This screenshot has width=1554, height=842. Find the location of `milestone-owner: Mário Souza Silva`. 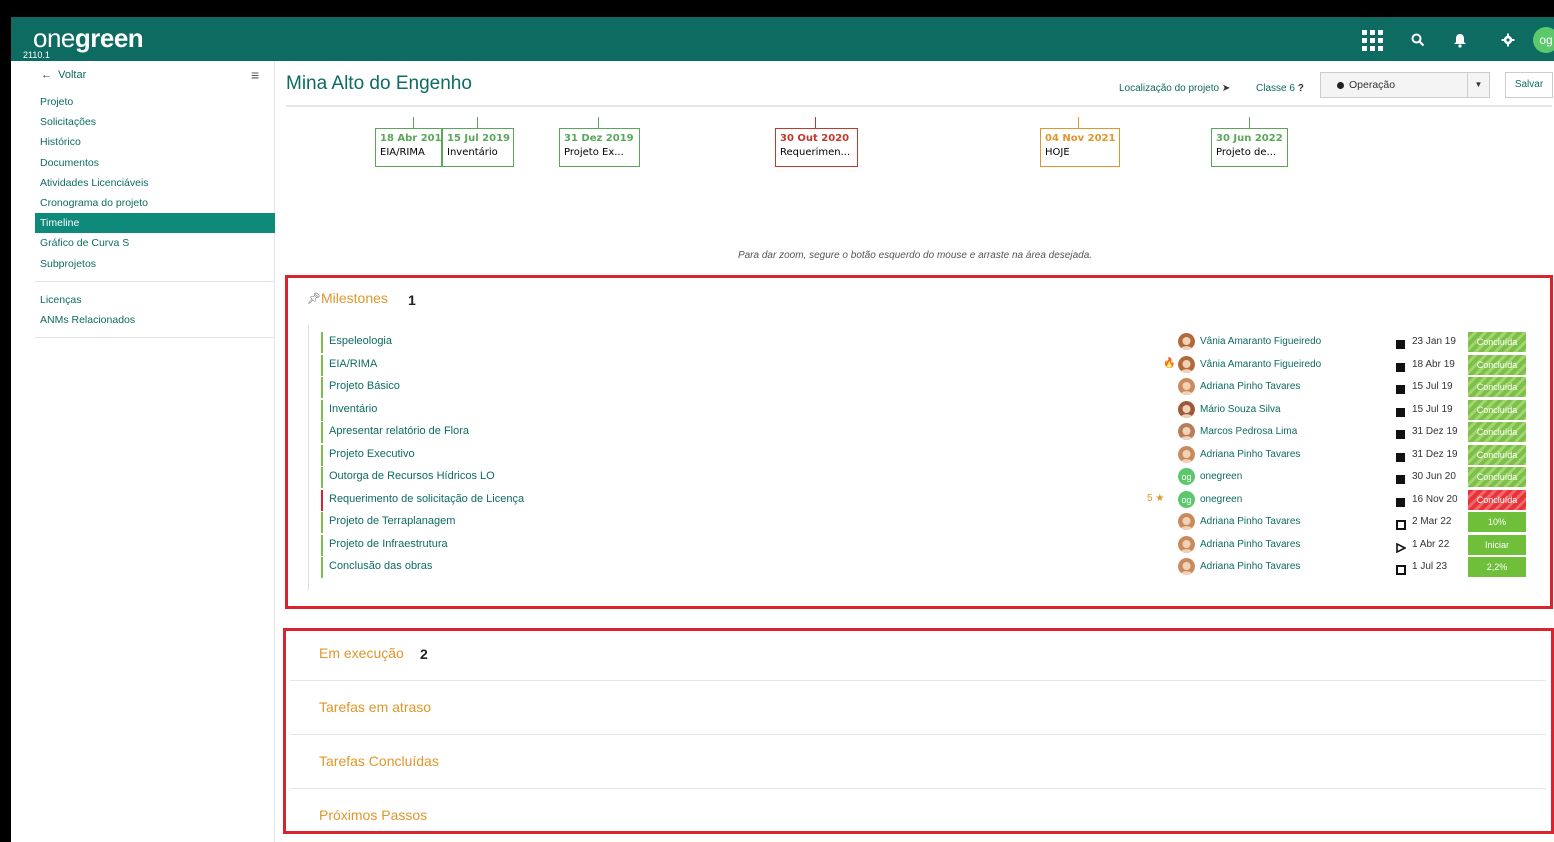

milestone-owner: Mário Souza Silva is located at coordinates (1240, 409).